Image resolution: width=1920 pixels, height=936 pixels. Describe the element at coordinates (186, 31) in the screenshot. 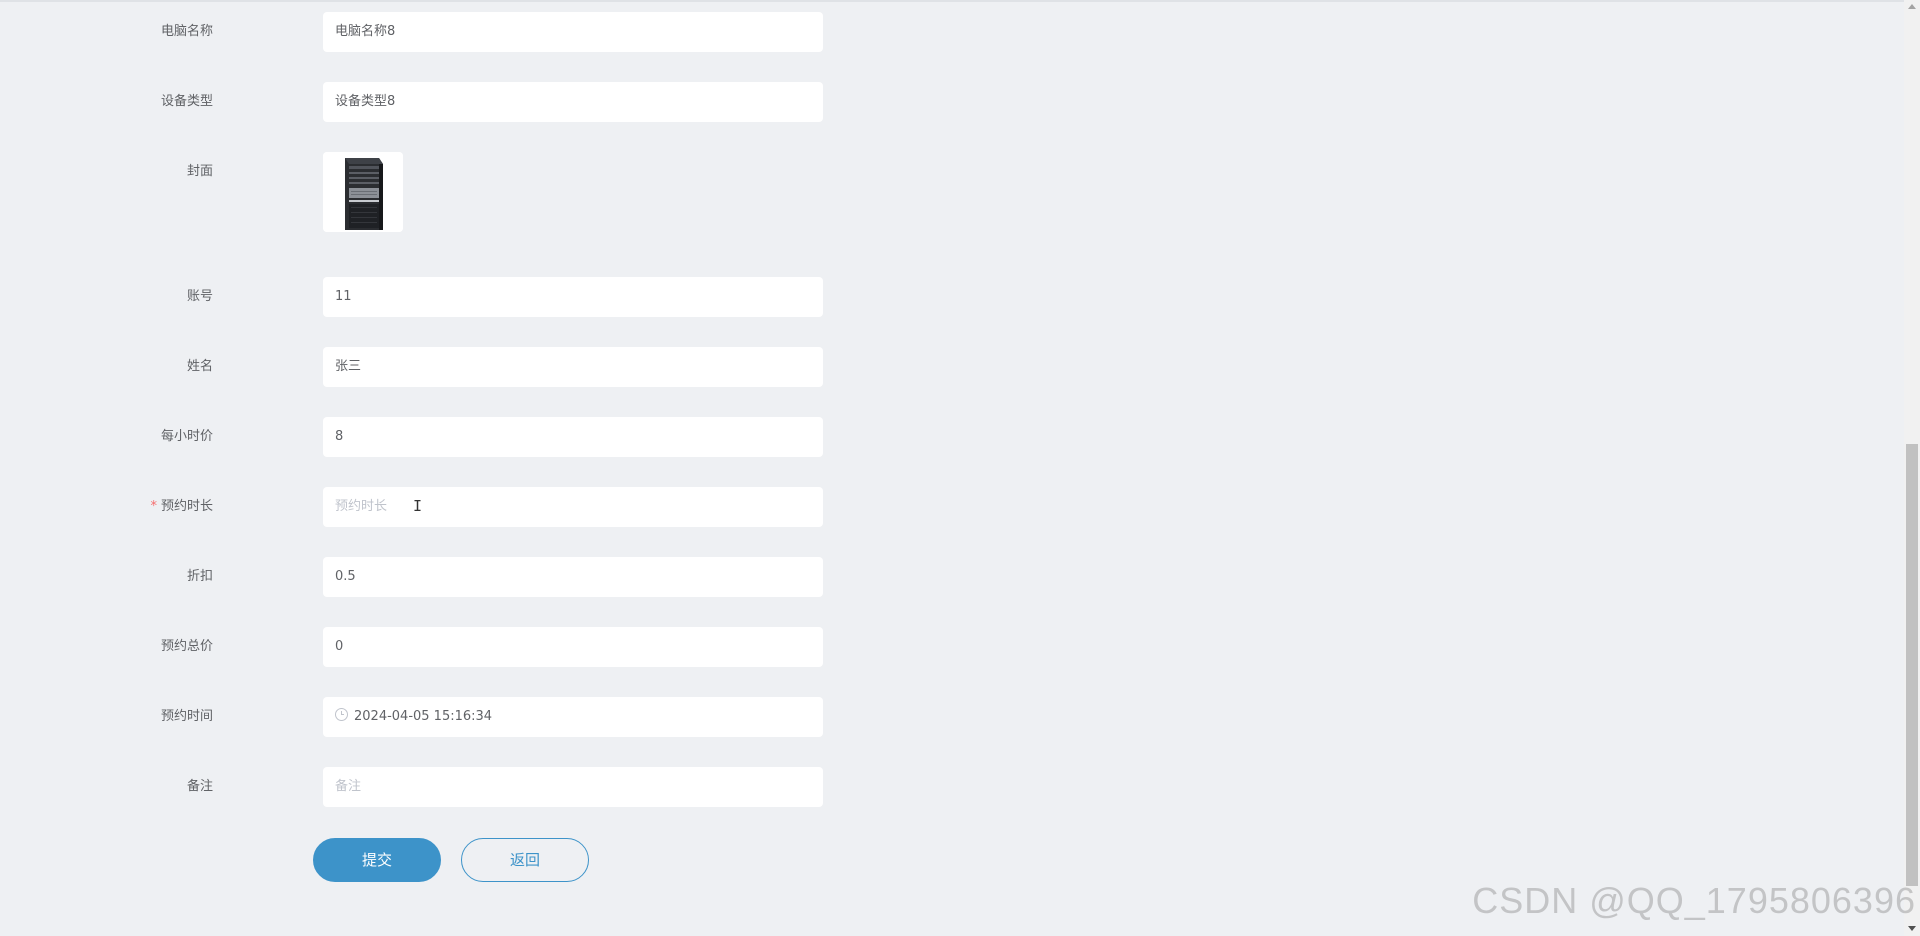

I see `computer-name-label: 电脑名称` at that location.